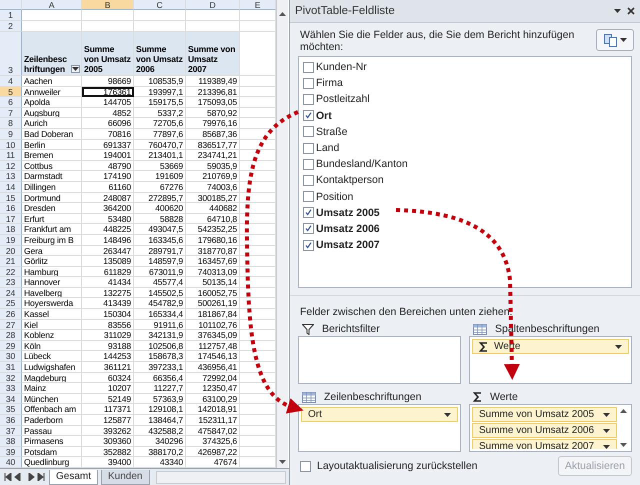 This screenshot has width=640, height=485. What do you see at coordinates (11, 15) in the screenshot?
I see `row-header: 1` at bounding box center [11, 15].